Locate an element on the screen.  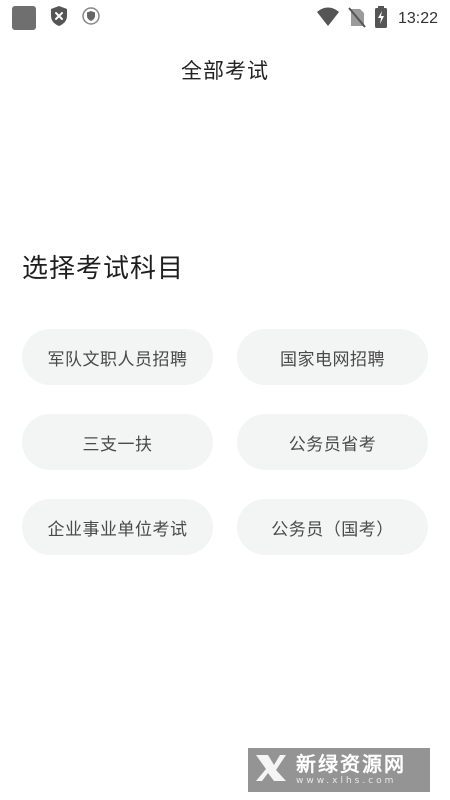
exam-option-public-institution-exam: 企业事业单位考试 is located at coordinates (117, 527).